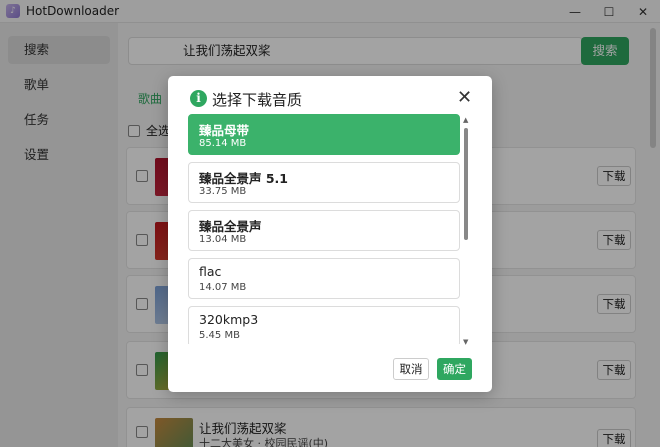 This screenshot has height=447, width=660. I want to click on quality-size: 14.07 MB, so click(223, 287).